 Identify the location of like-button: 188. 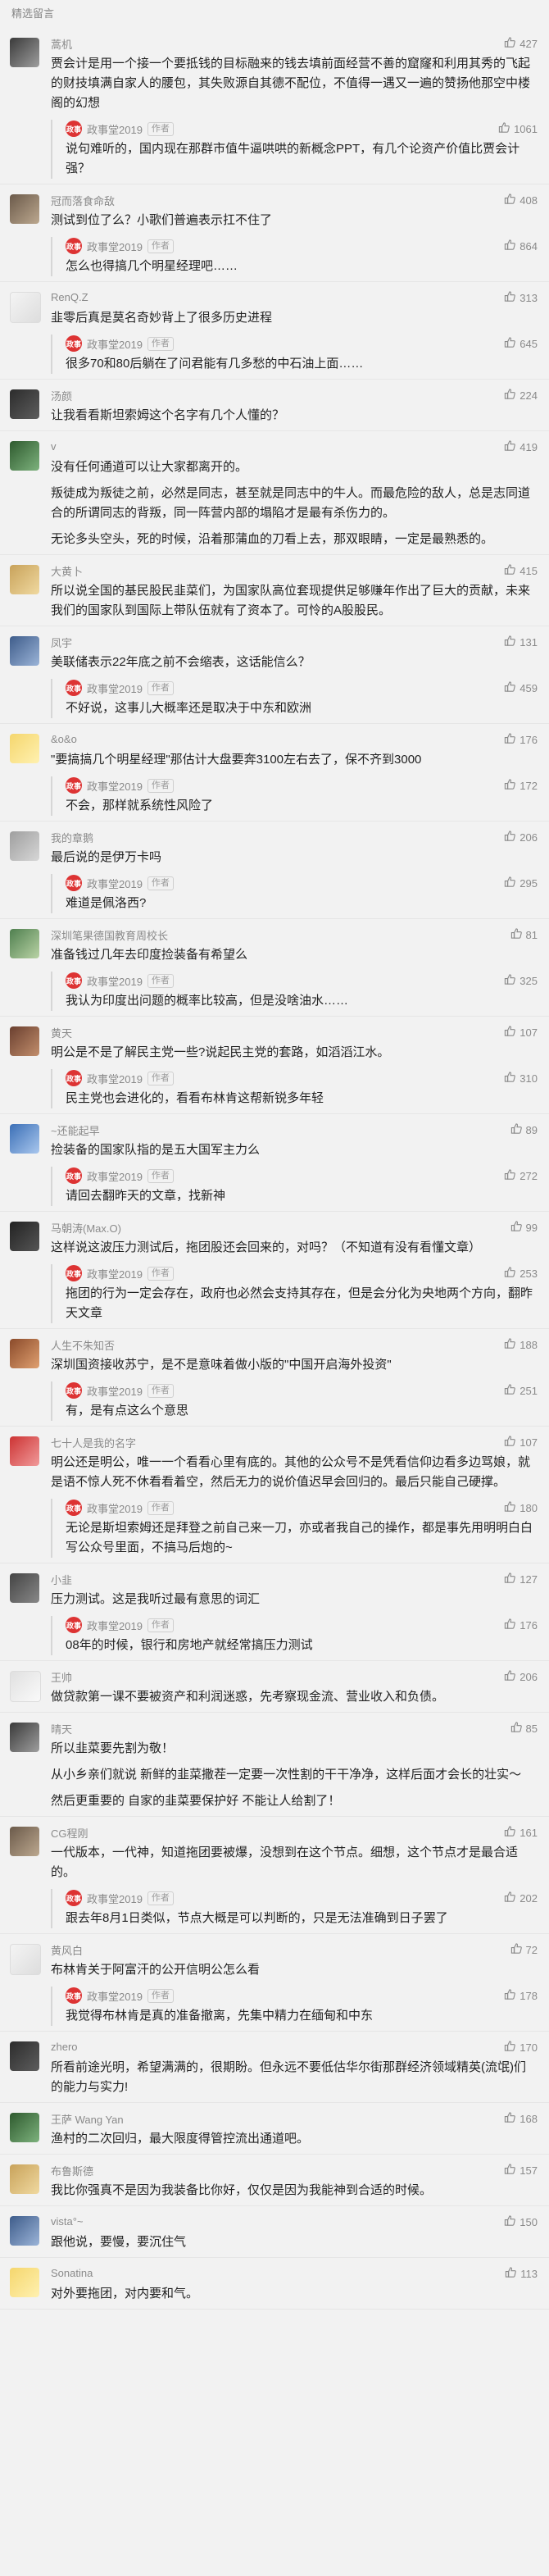
(521, 1344).